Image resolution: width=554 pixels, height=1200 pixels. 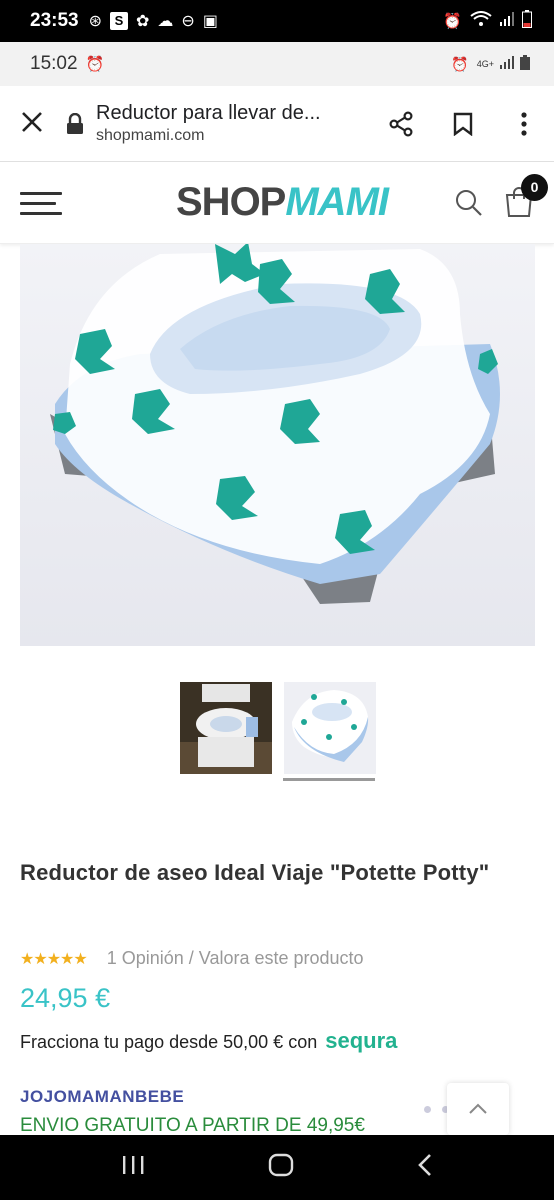 What do you see at coordinates (277, 64) in the screenshot?
I see `inner-status-bar: 15:02 ⏰ ⏰ 4G+` at bounding box center [277, 64].